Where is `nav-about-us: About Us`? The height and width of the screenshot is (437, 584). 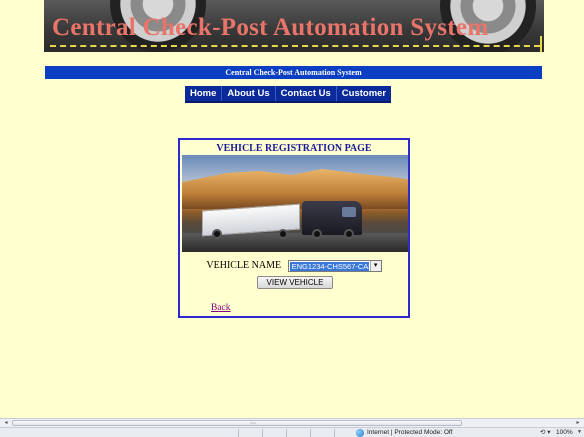 nav-about-us: About Us is located at coordinates (249, 93).